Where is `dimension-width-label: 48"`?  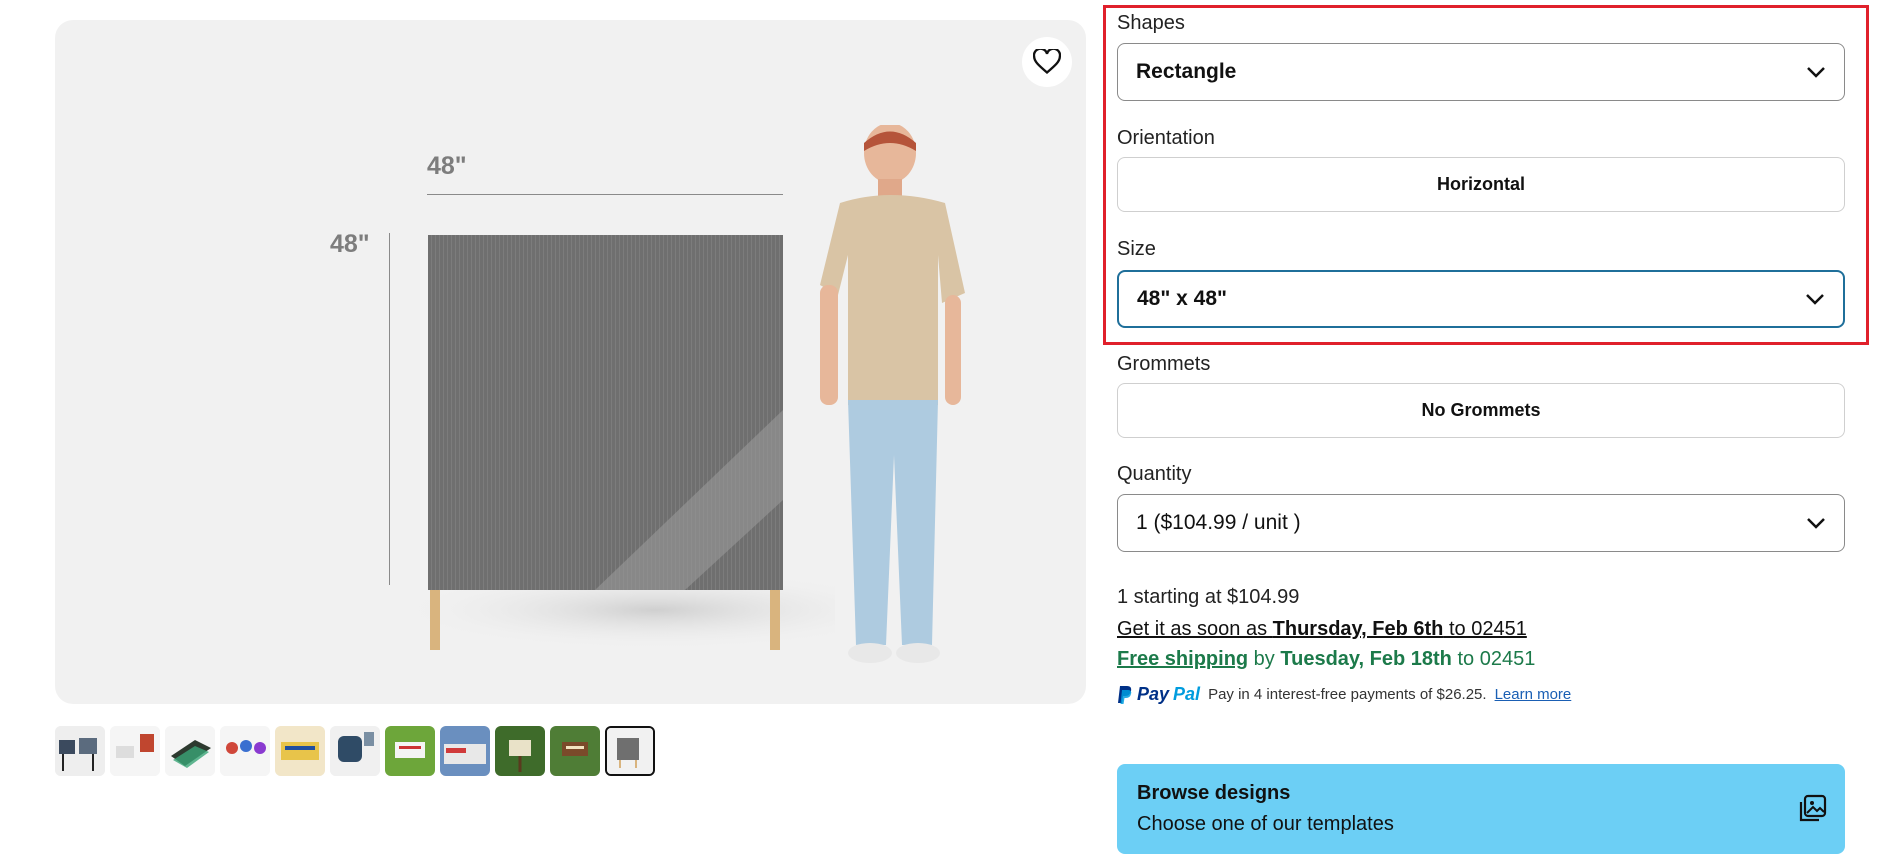 dimension-width-label: 48" is located at coordinates (447, 166).